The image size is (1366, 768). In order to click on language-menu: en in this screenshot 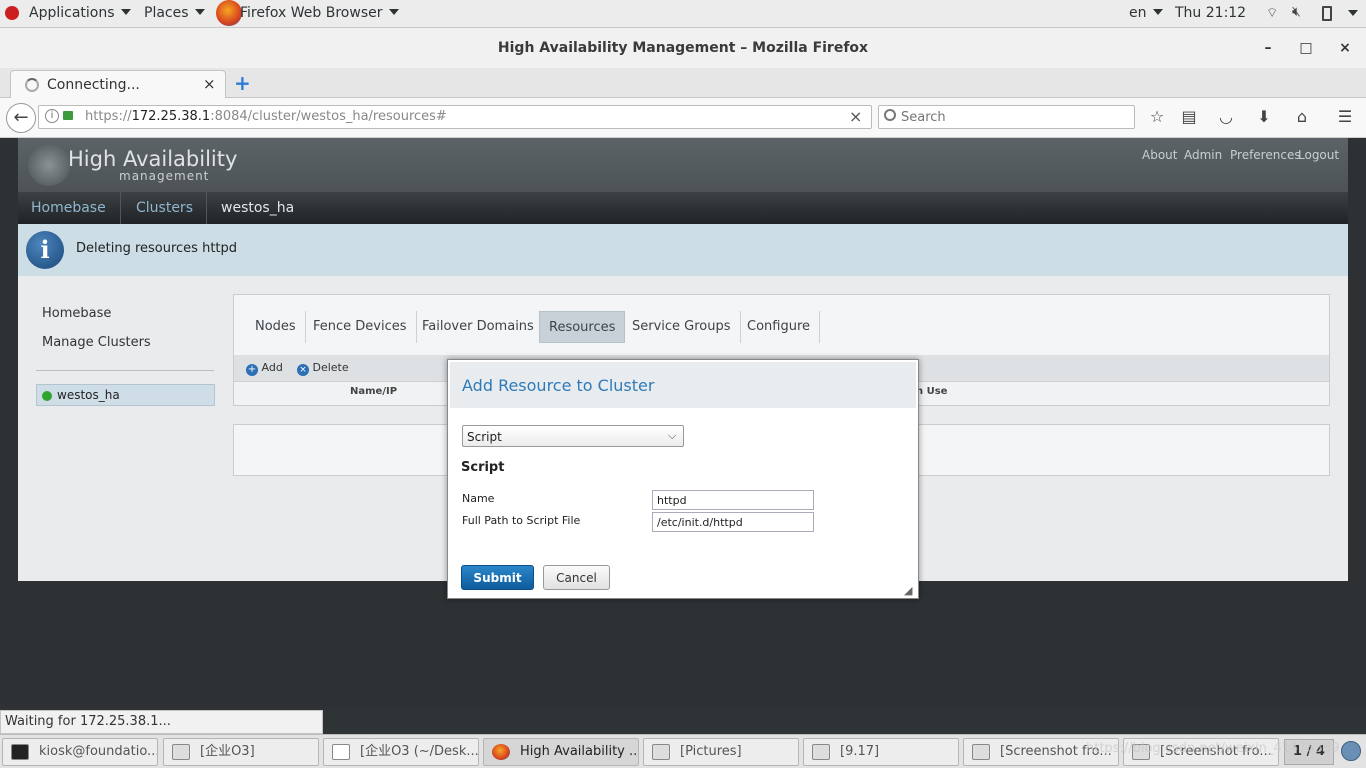, I will do `click(1146, 13)`.